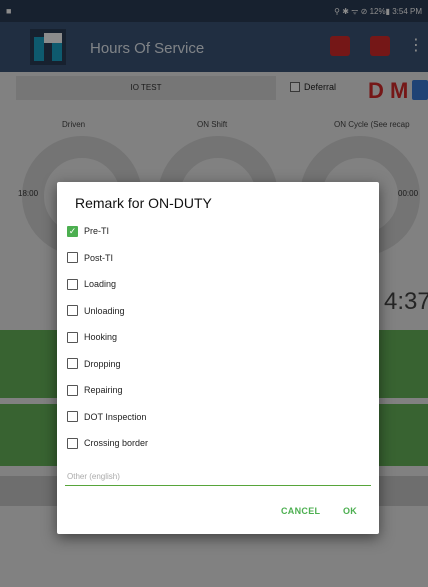 Image resolution: width=428 pixels, height=587 pixels. I want to click on remark-option: Repairing, so click(107, 390).